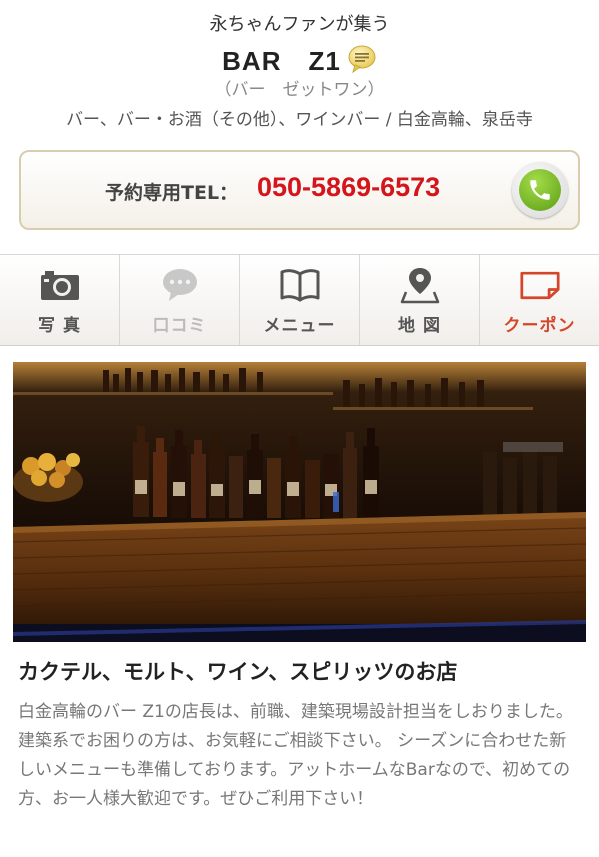 The width and height of the screenshot is (599, 857). I want to click on tab-menu-label: メニュー, so click(299, 325).